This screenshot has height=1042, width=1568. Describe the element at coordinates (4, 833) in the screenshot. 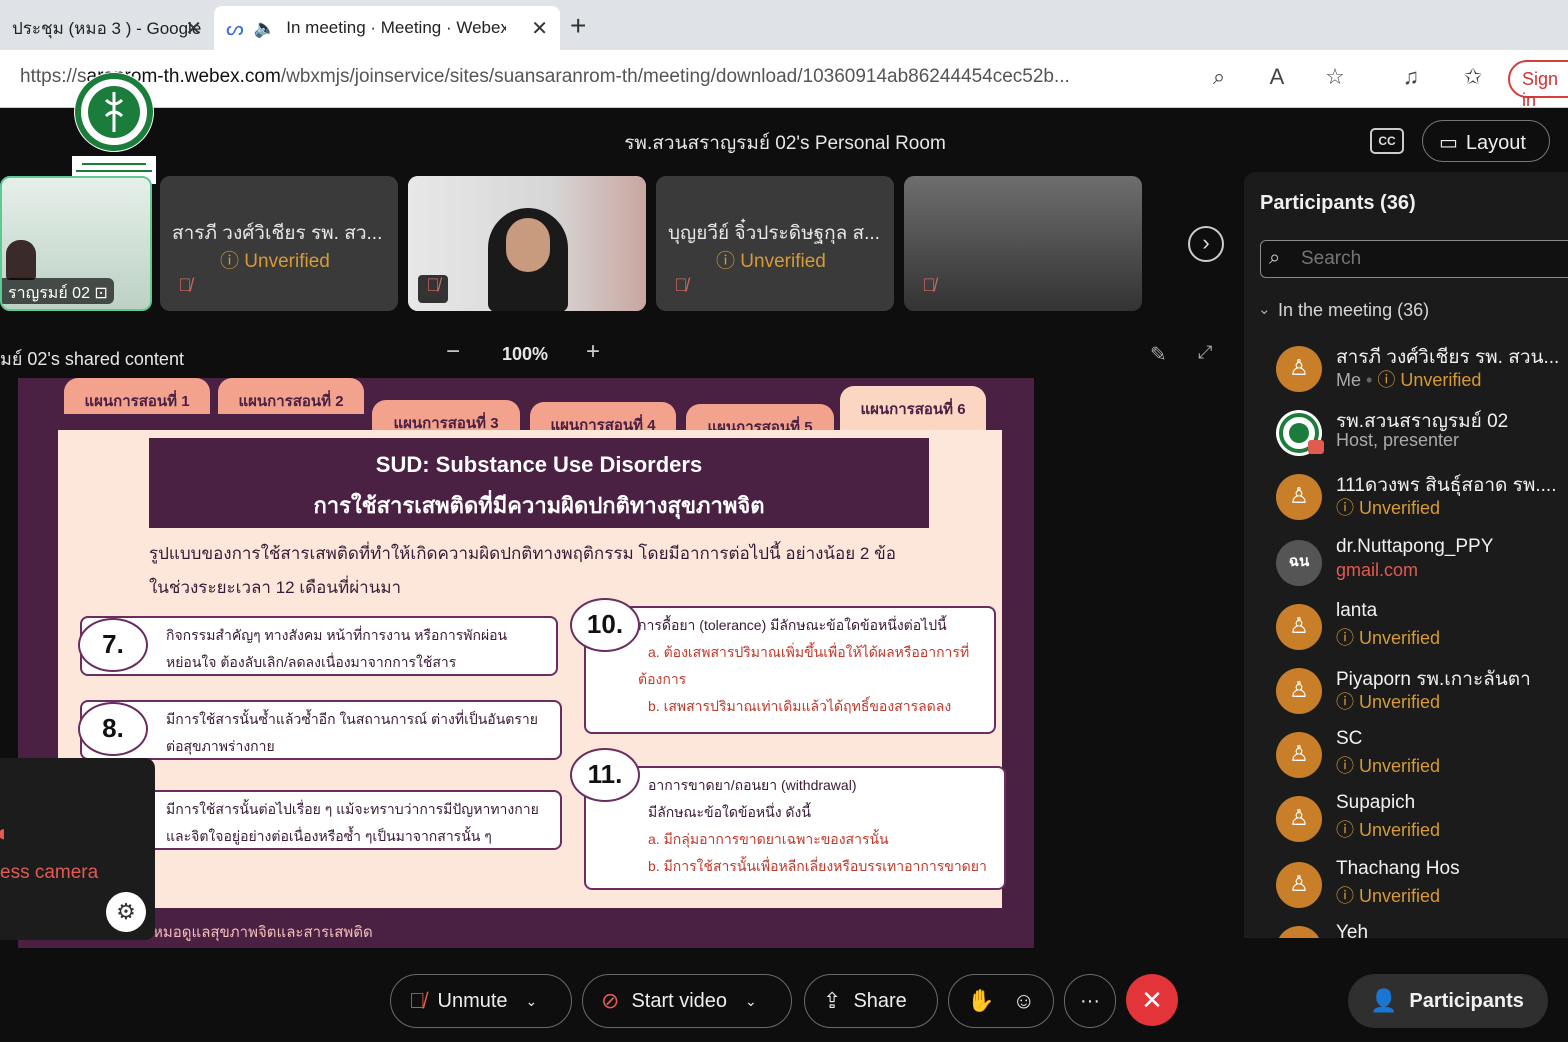

I see `camera-off-icon: ◖` at that location.